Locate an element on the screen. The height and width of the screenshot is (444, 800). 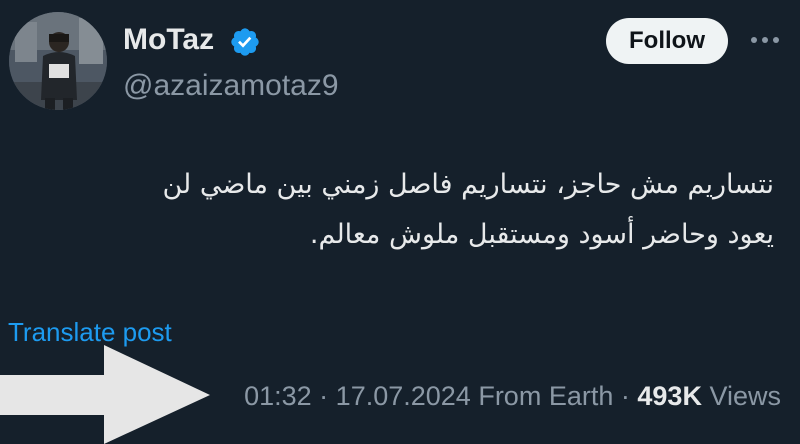
user-handle: @azaizamotaz9 is located at coordinates (231, 86).